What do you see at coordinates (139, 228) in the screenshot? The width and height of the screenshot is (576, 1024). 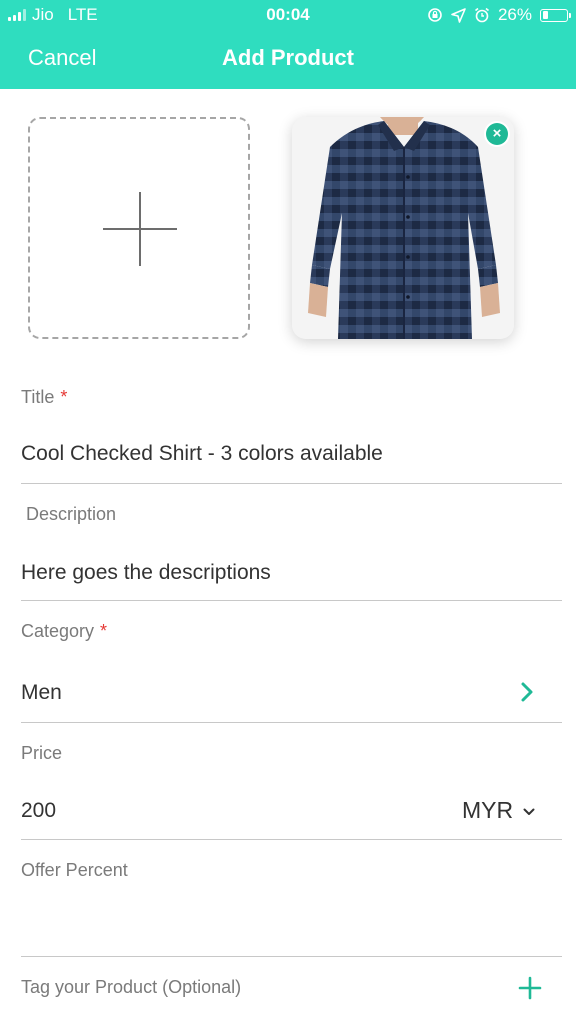 I see `add-photo-button` at bounding box center [139, 228].